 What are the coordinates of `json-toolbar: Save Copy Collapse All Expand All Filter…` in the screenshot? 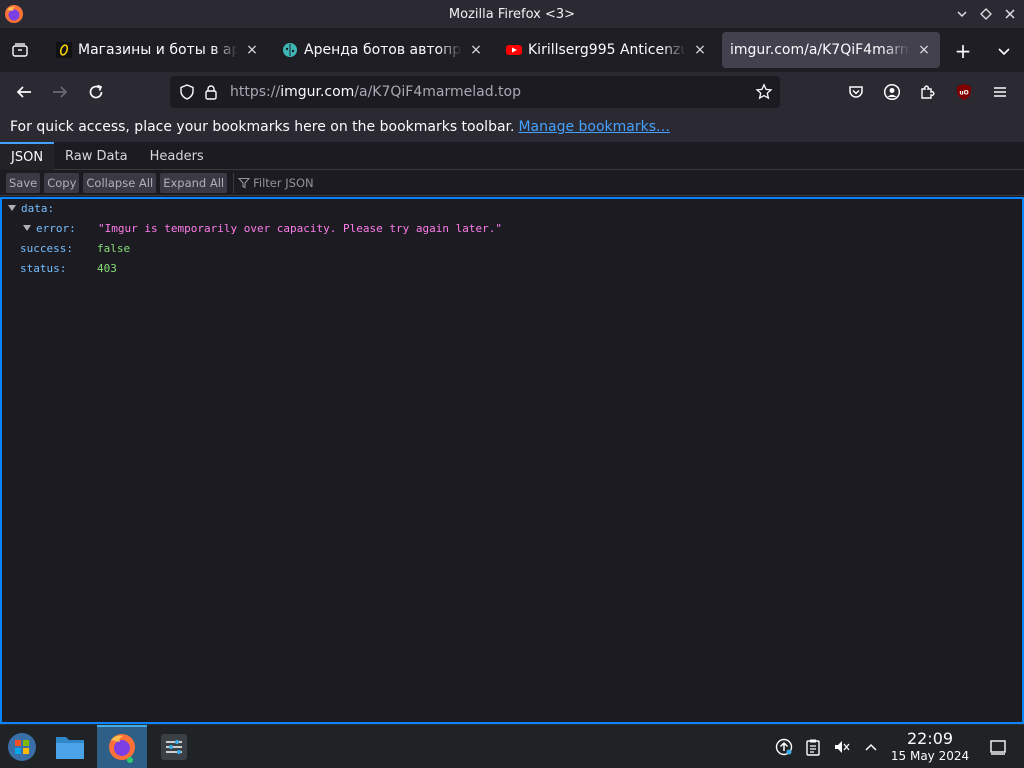 It's located at (512, 183).